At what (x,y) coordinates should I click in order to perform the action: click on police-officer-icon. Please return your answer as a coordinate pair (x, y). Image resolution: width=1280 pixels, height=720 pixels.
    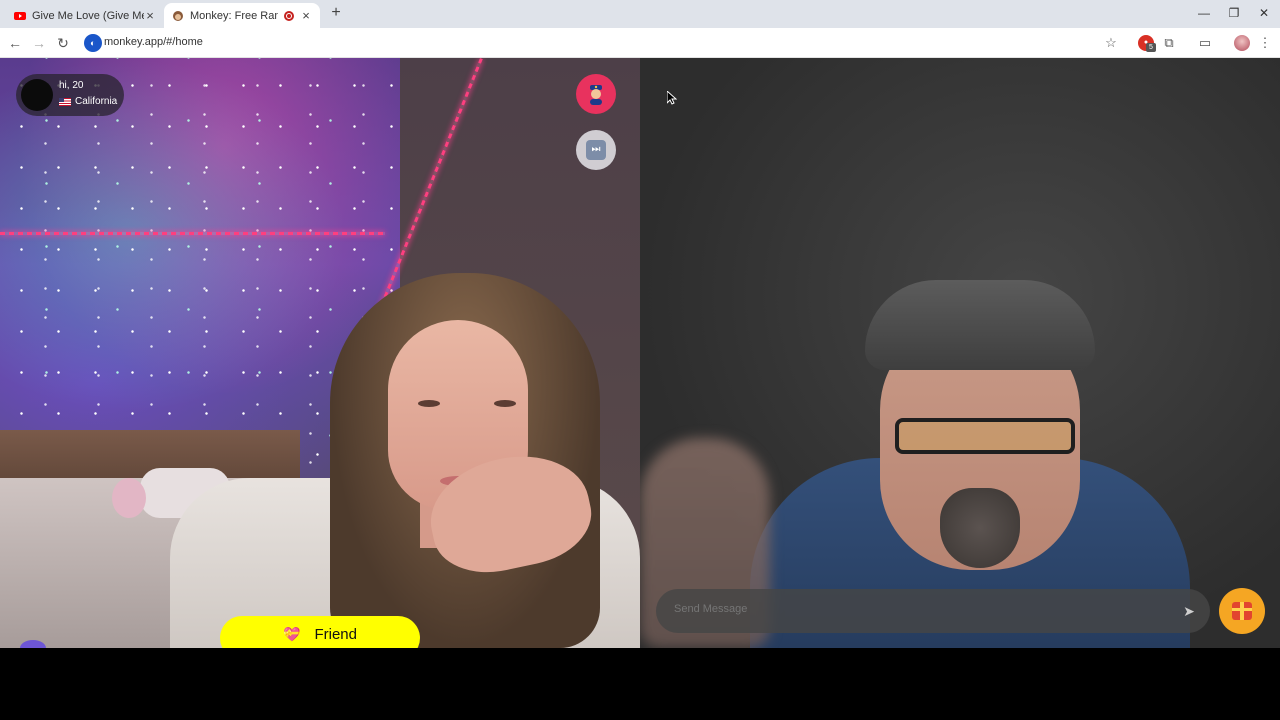
    Looking at the image, I should click on (596, 95).